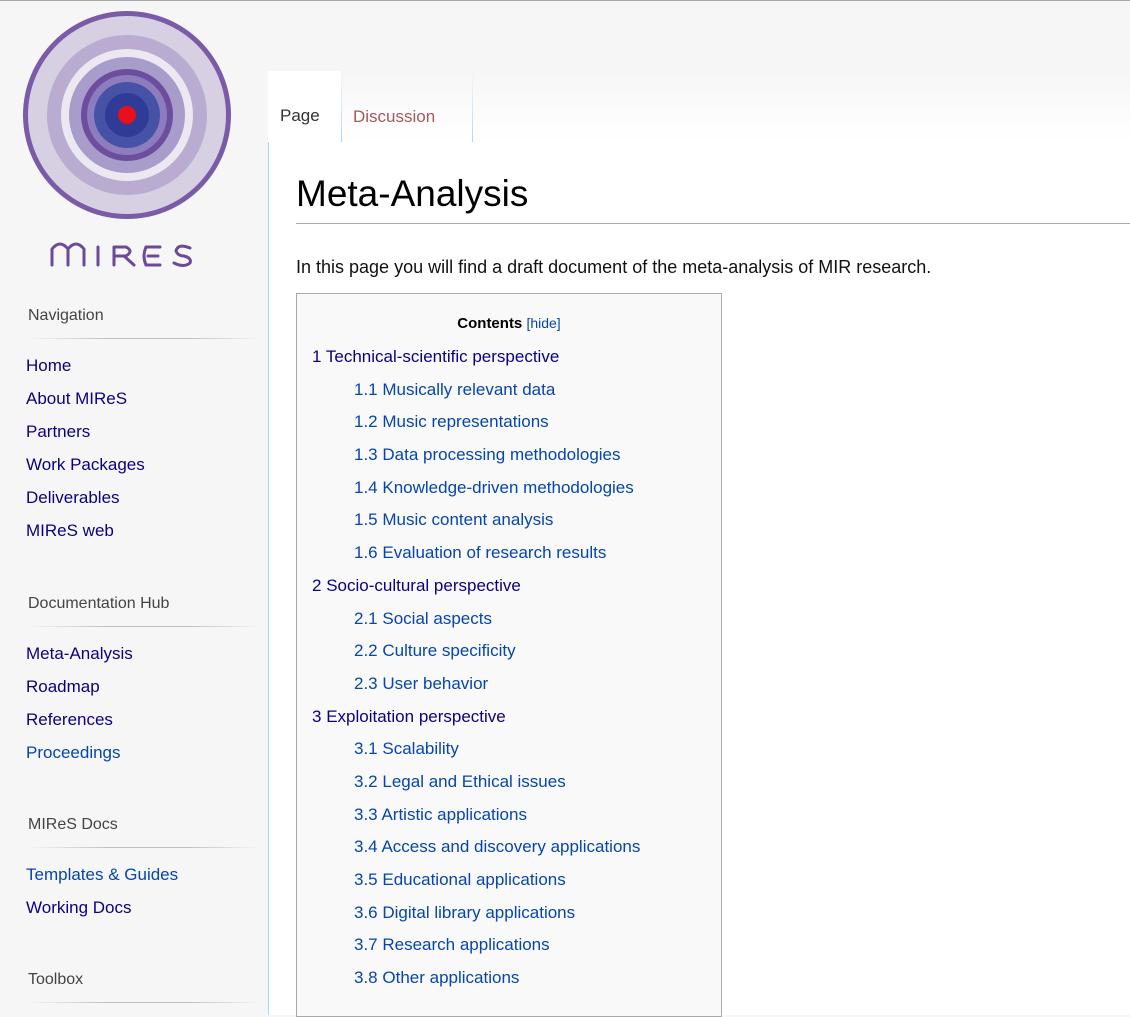 The image size is (1130, 1017). Describe the element at coordinates (366, 422) in the screenshot. I see `toc-number: 1.2` at that location.